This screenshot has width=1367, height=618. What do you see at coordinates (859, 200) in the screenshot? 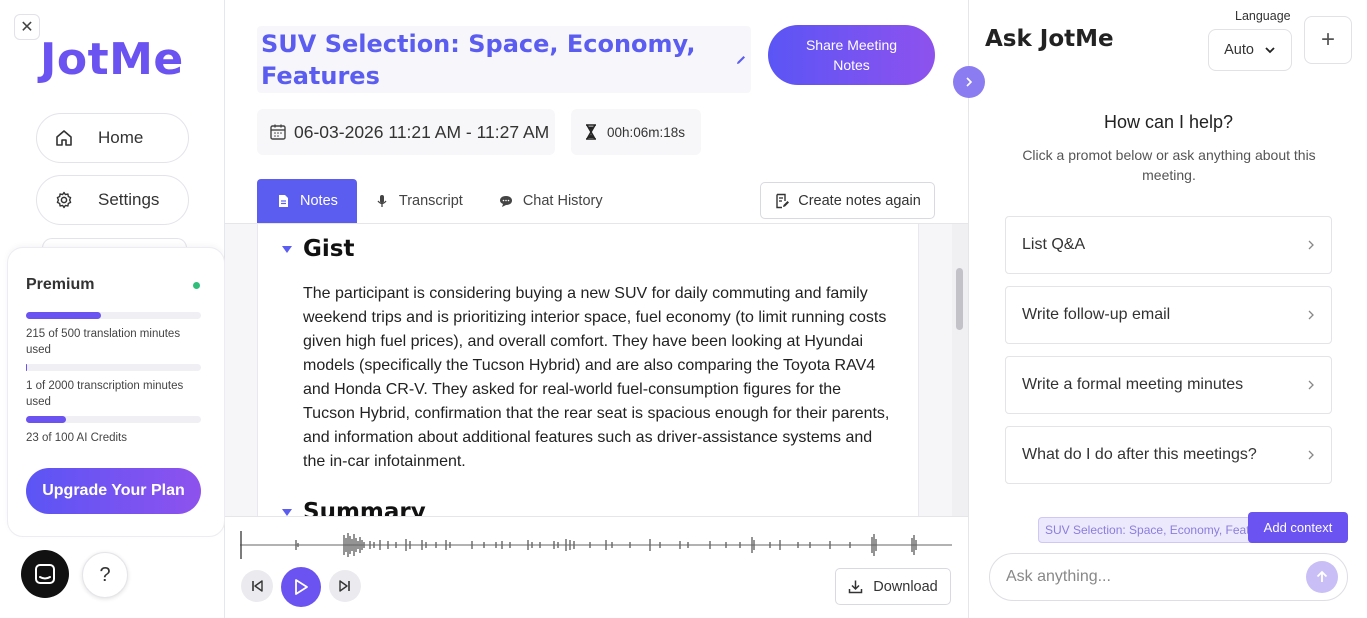
I see `create-notes-again-label: Create notes again` at bounding box center [859, 200].